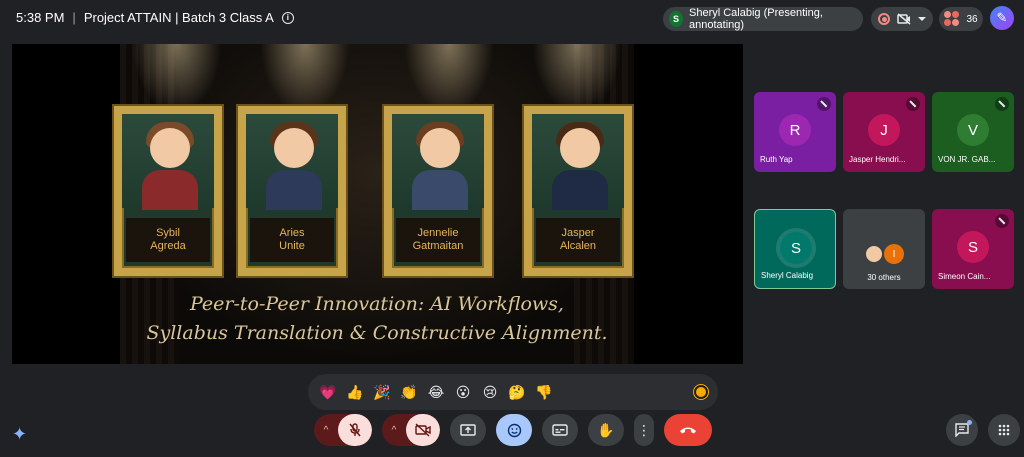  I want to click on presenter-avatar: S, so click(676, 19).